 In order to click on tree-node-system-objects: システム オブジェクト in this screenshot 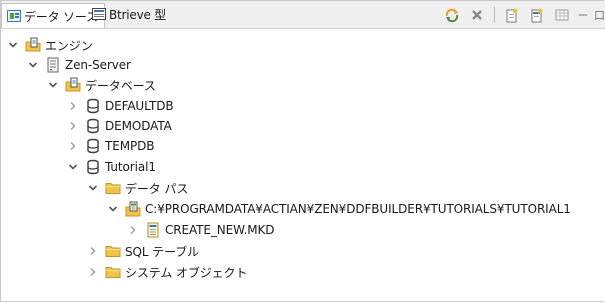, I will do `click(167, 272)`.